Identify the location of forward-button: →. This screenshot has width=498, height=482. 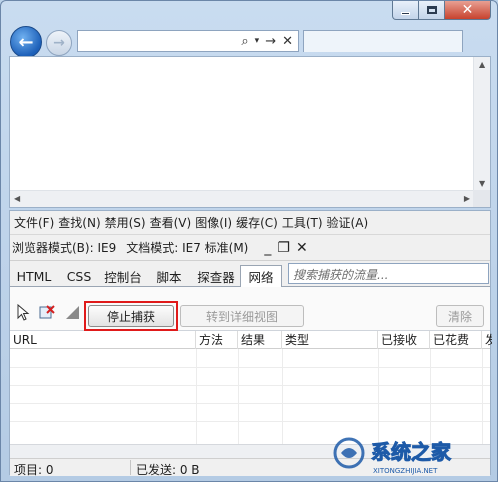
(59, 43).